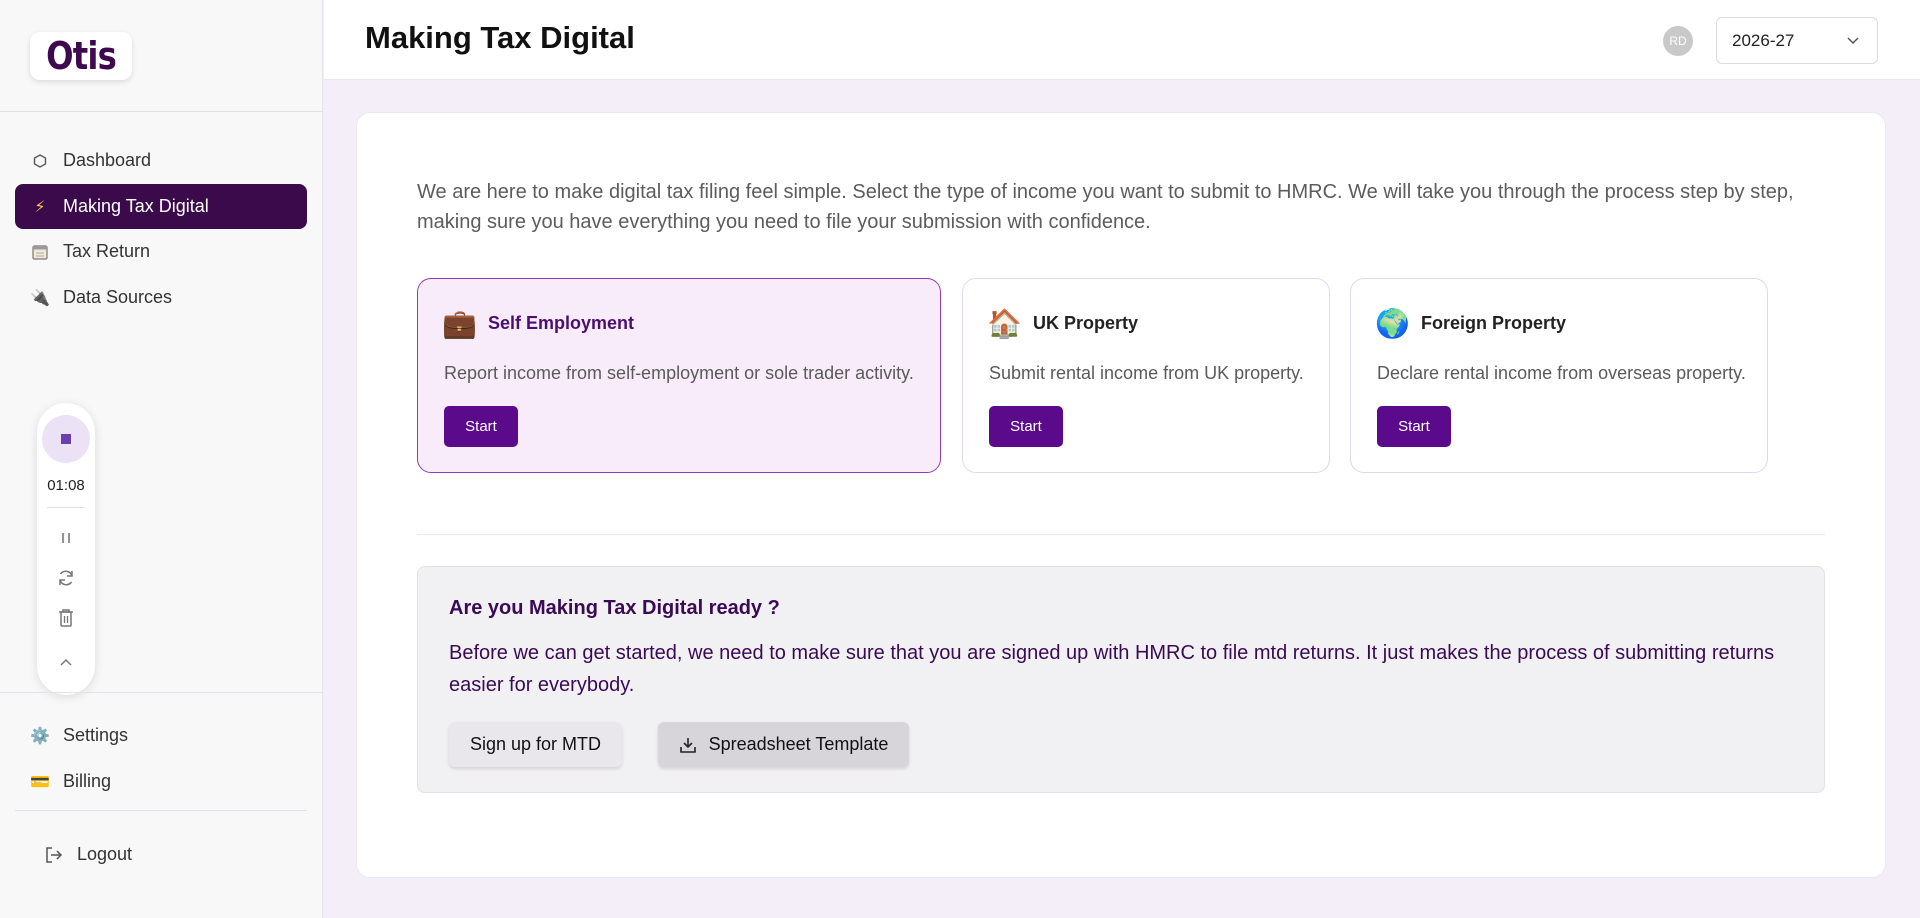 This screenshot has width=1920, height=918. I want to click on spreadsheet-template-button: Spreadsheet Template, so click(783, 744).